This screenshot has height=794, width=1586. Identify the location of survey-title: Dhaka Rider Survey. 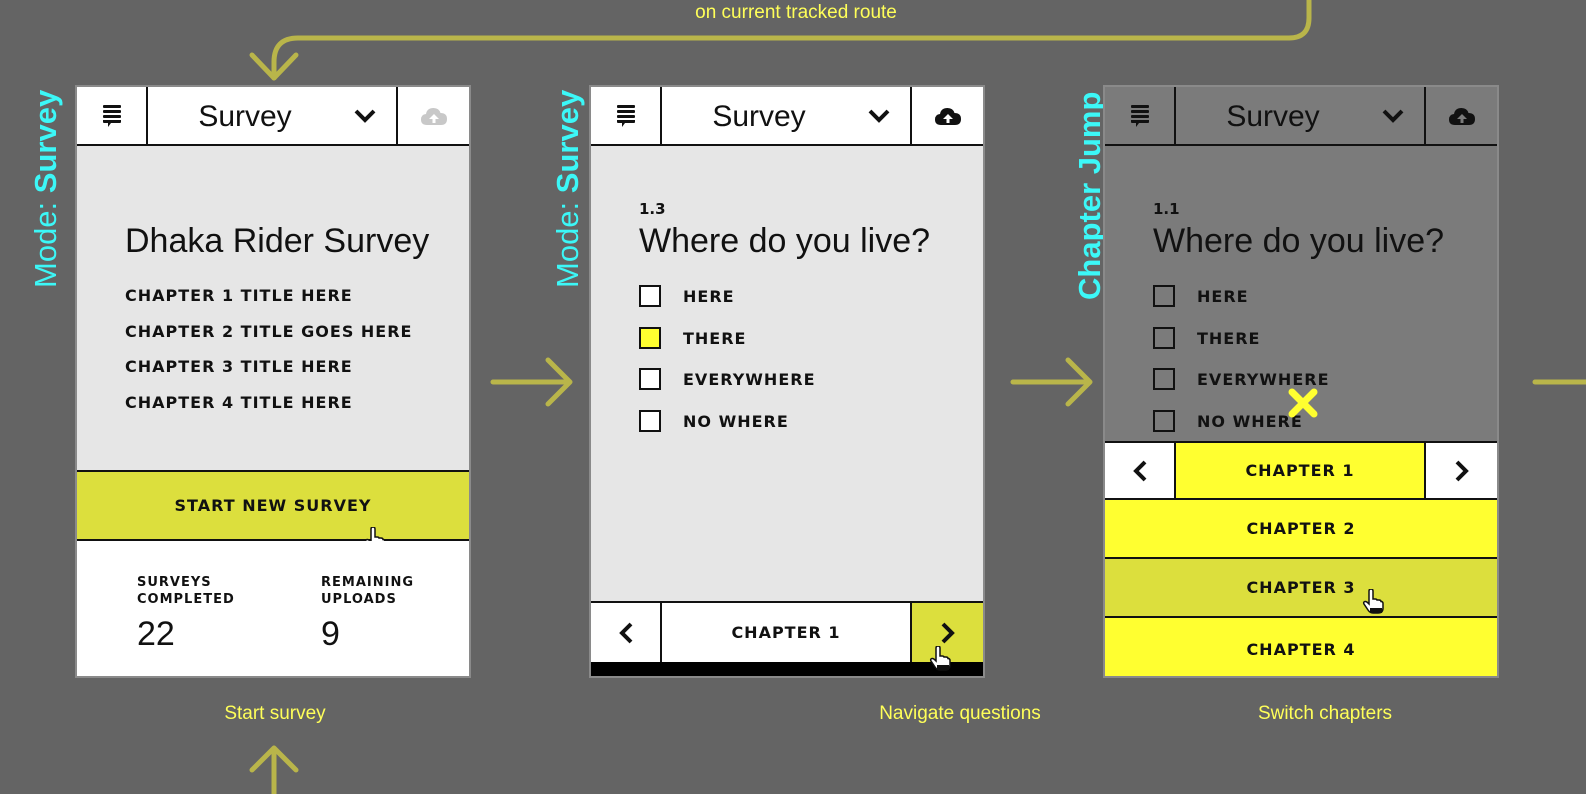
(277, 241).